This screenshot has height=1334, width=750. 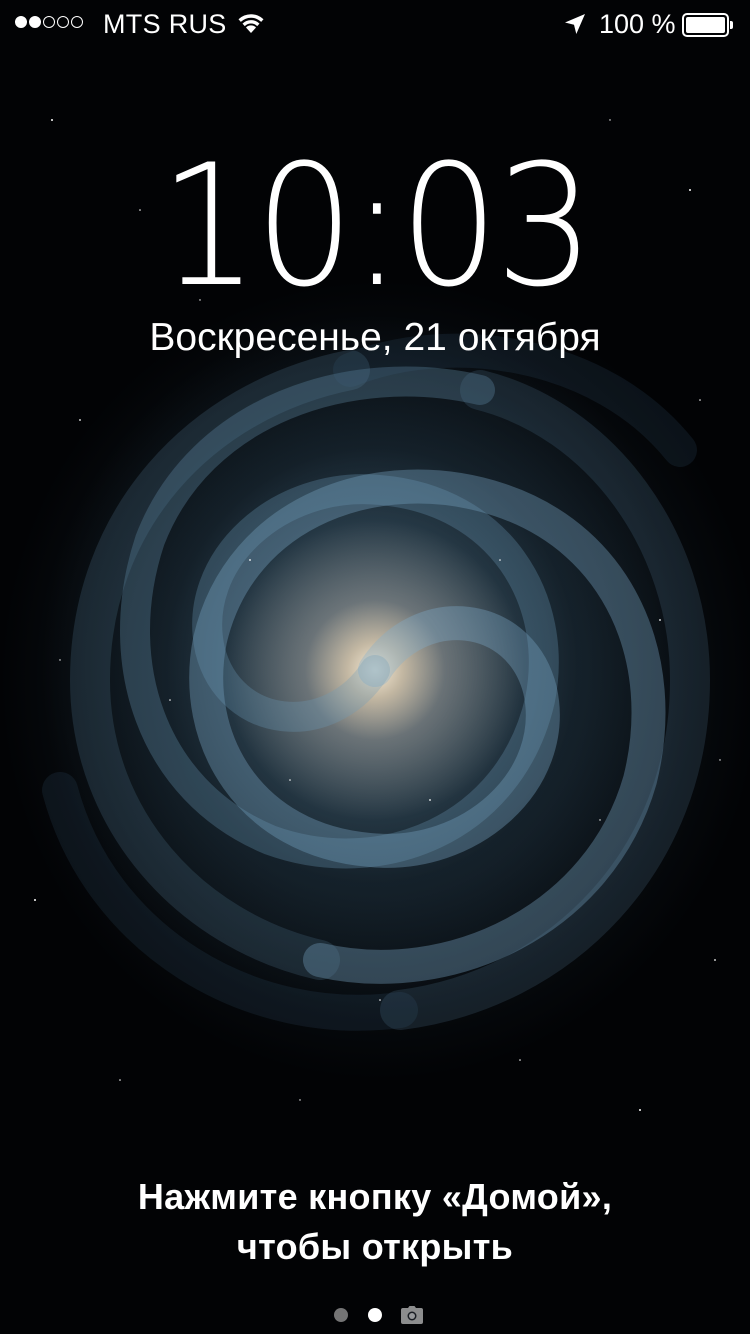 What do you see at coordinates (575, 24) in the screenshot?
I see `location-arrow-icon` at bounding box center [575, 24].